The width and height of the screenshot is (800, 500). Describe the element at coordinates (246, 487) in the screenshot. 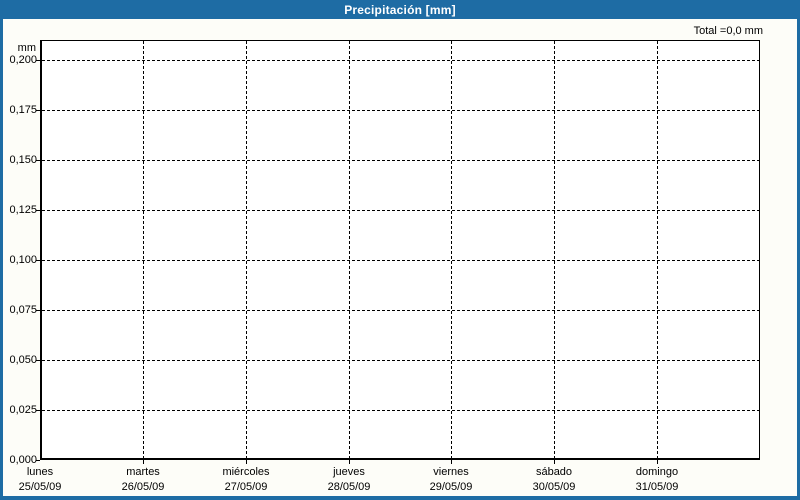

I see `x-date-label: 27/05/09` at that location.